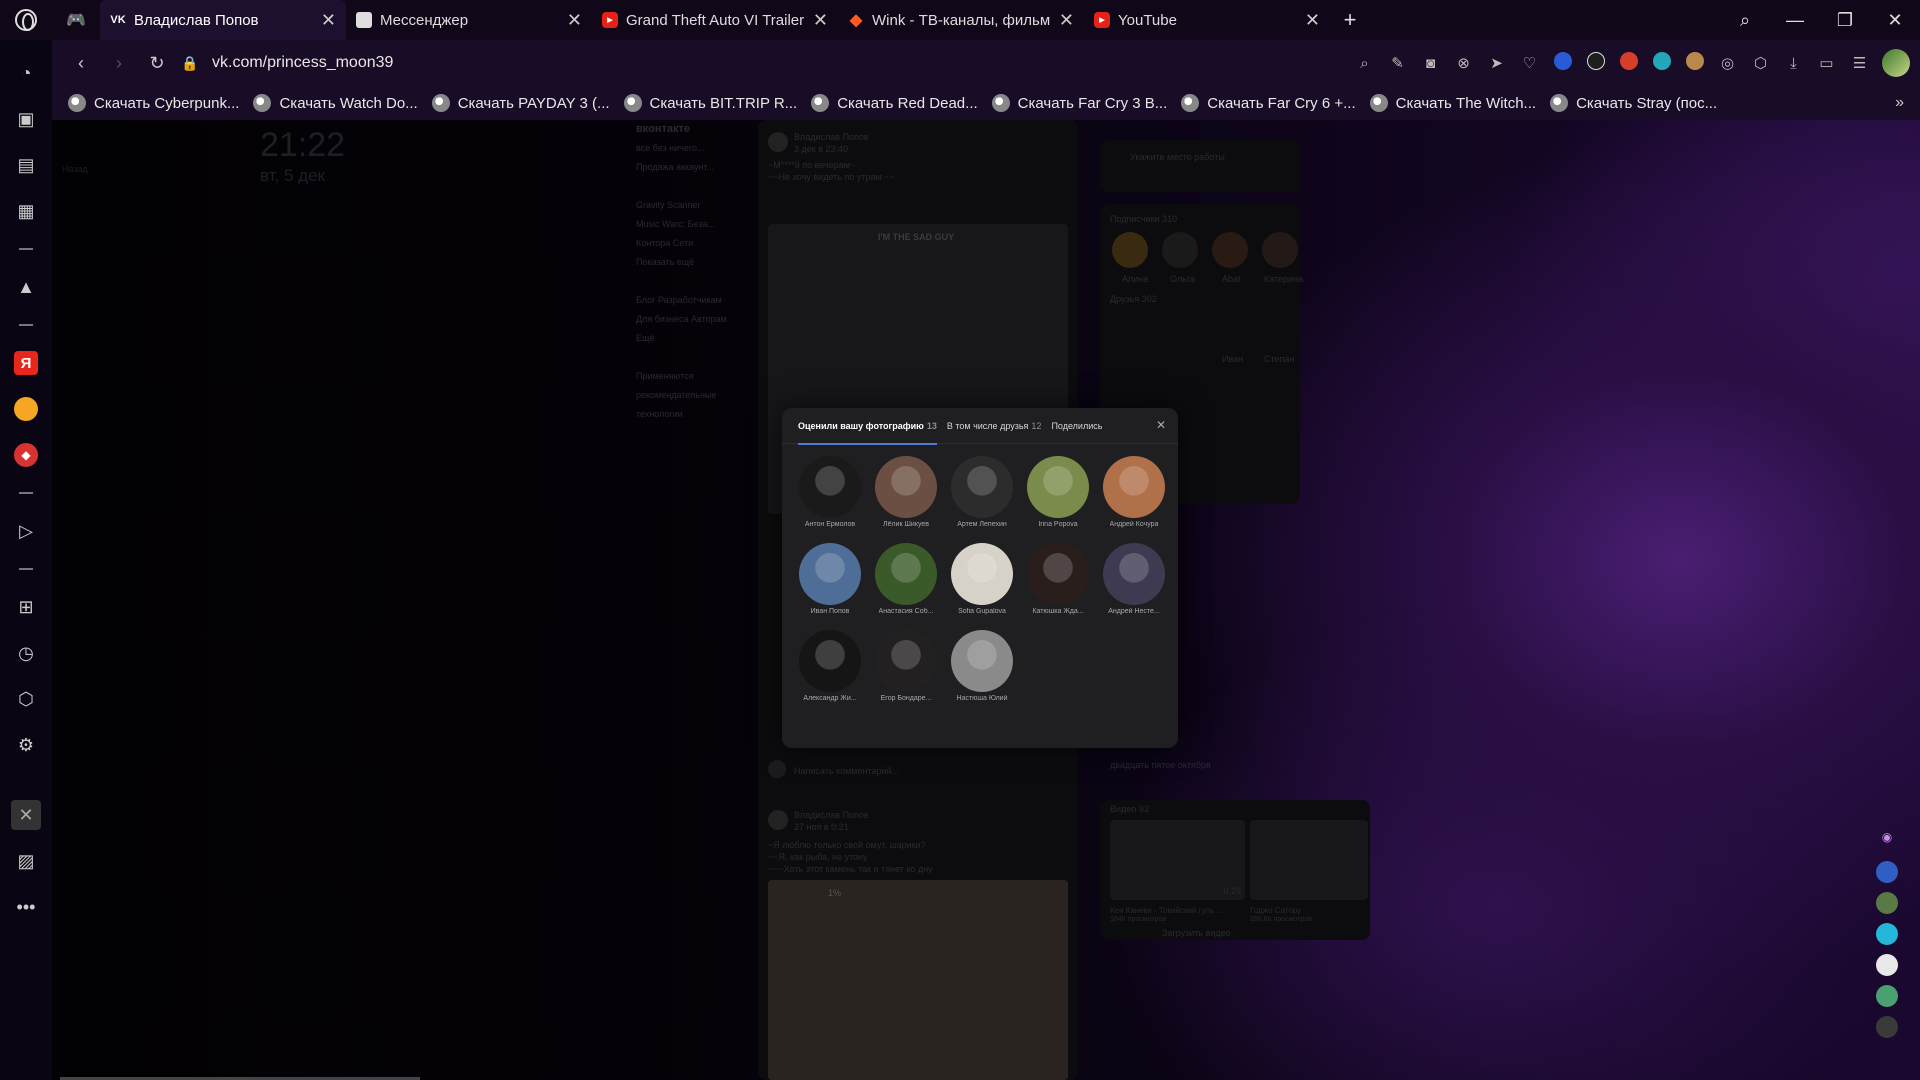 This screenshot has width=1920, height=1080. I want to click on tab-gta-trailer: ▶ Grand Theft Auto VI Trailer ✕, so click(715, 20).